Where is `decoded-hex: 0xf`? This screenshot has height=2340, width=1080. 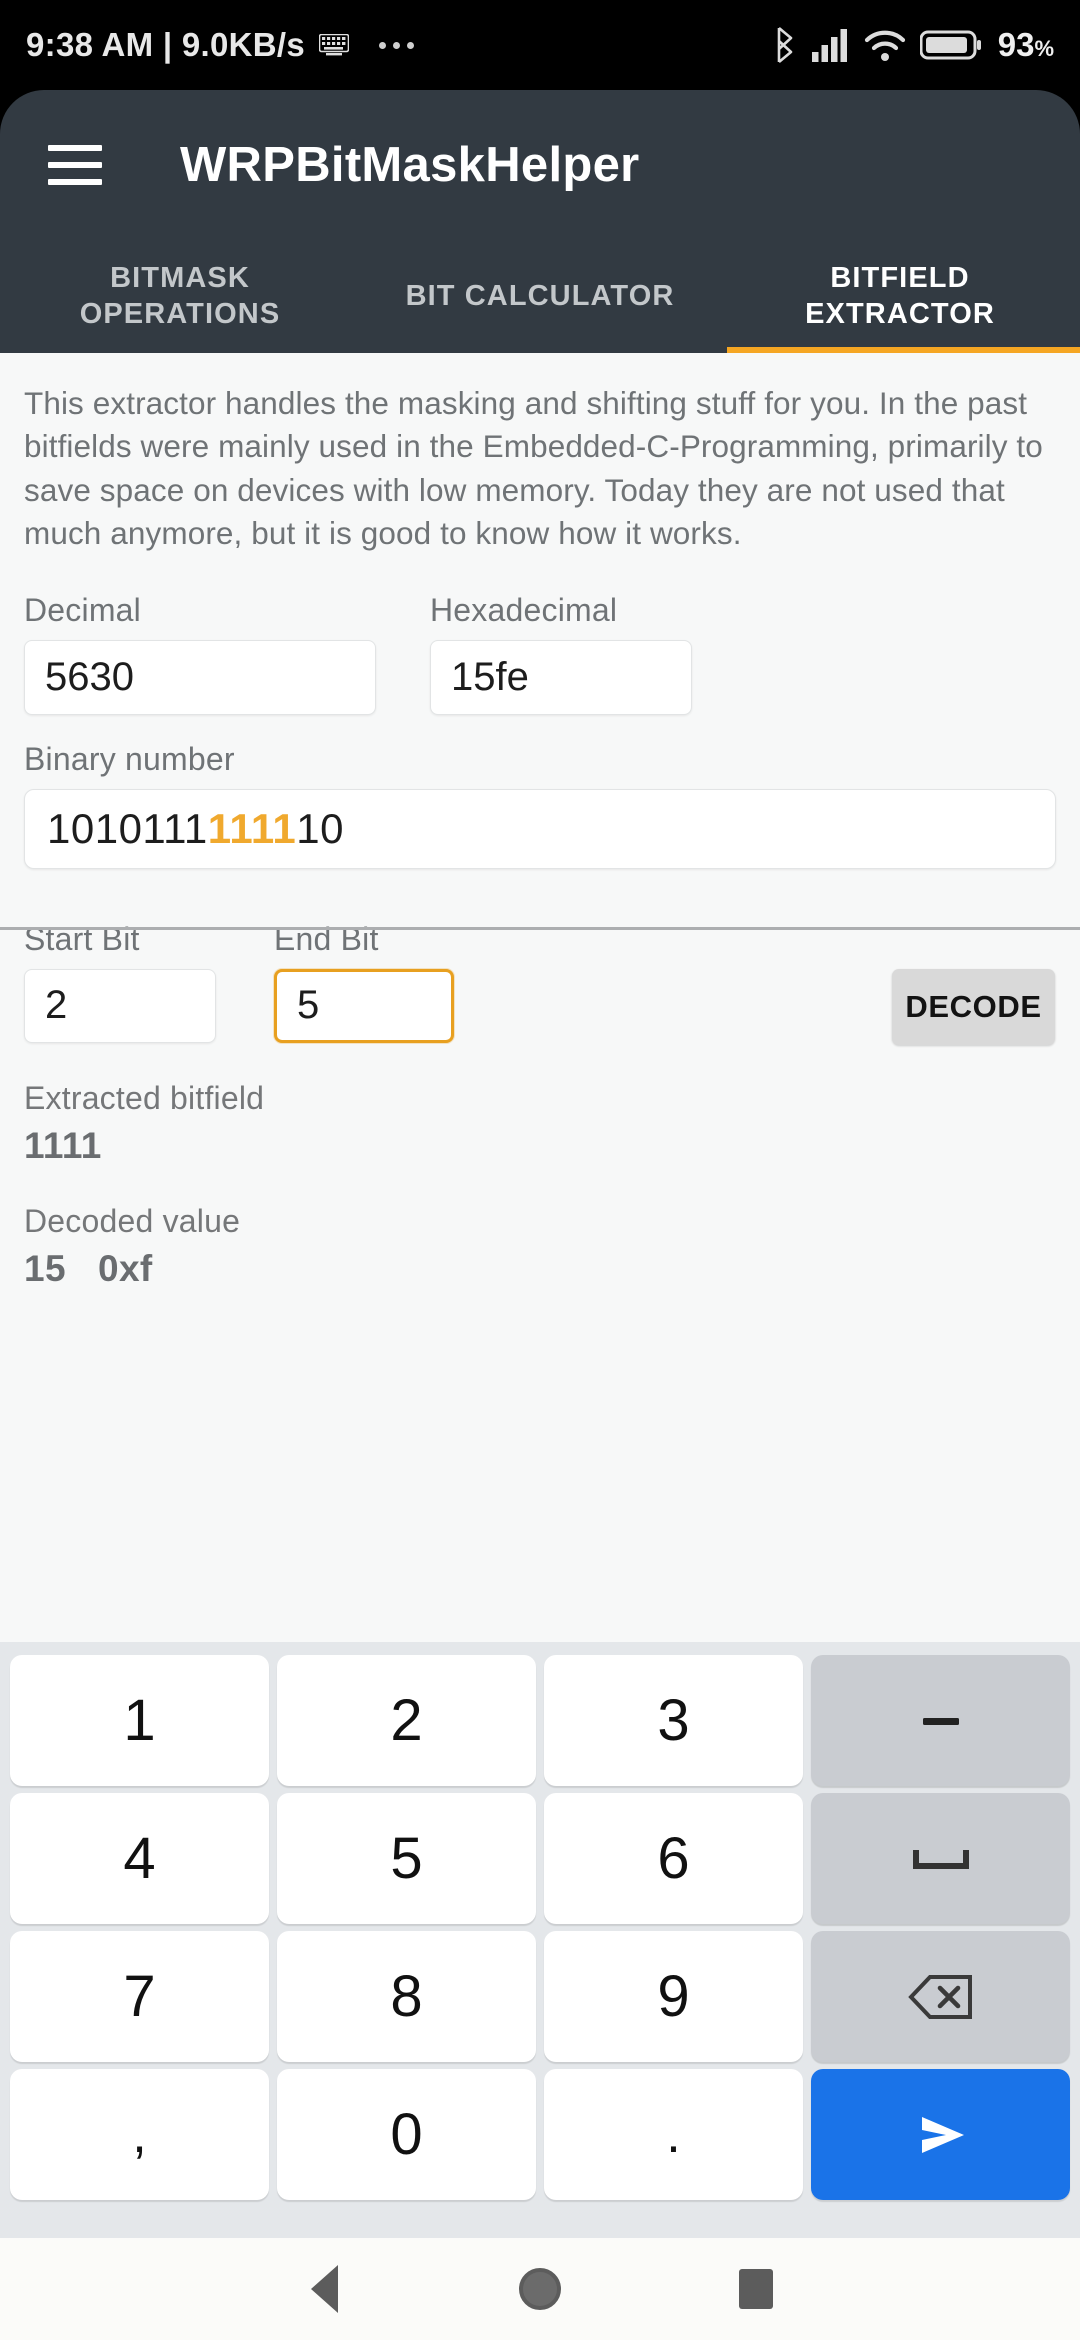
decoded-hex: 0xf is located at coordinates (125, 1268).